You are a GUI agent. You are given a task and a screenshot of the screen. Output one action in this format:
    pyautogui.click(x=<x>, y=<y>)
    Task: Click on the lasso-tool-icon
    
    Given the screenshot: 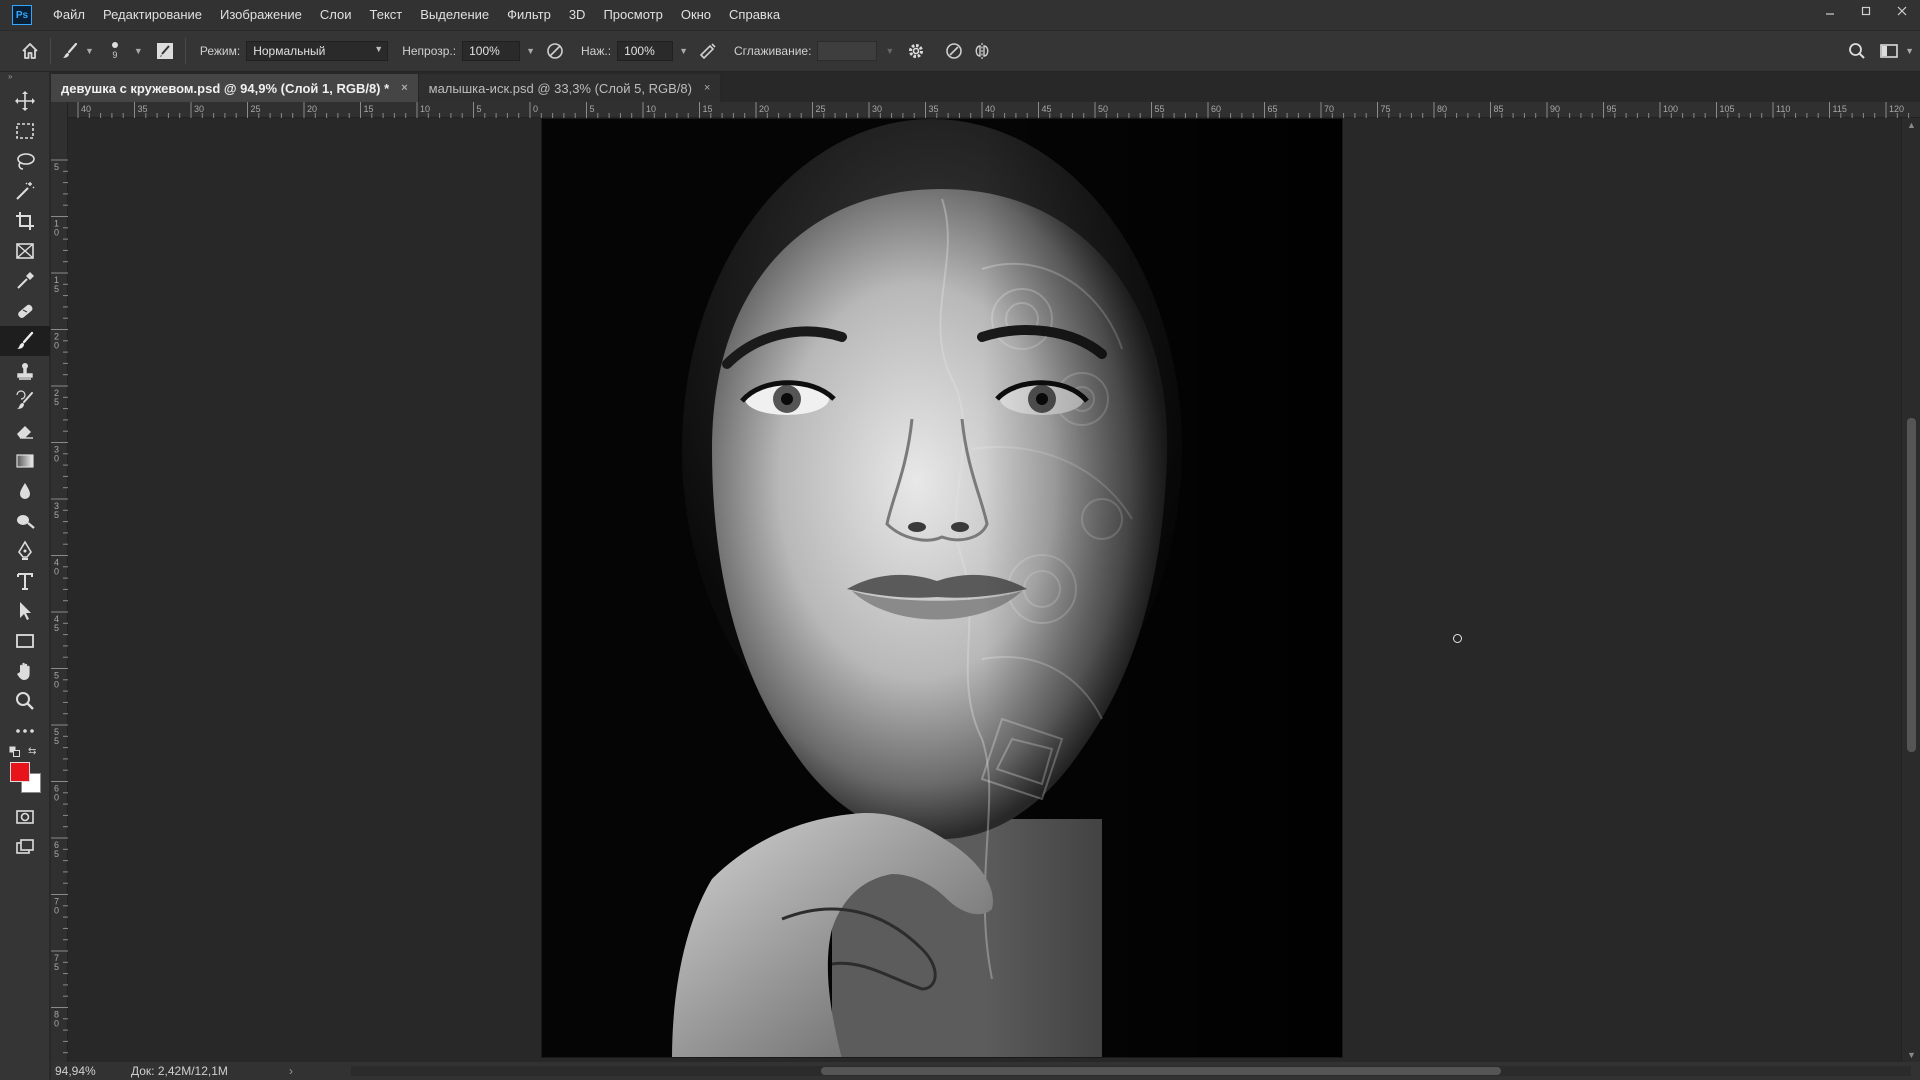 What is the action you would take?
    pyautogui.click(x=25, y=161)
    